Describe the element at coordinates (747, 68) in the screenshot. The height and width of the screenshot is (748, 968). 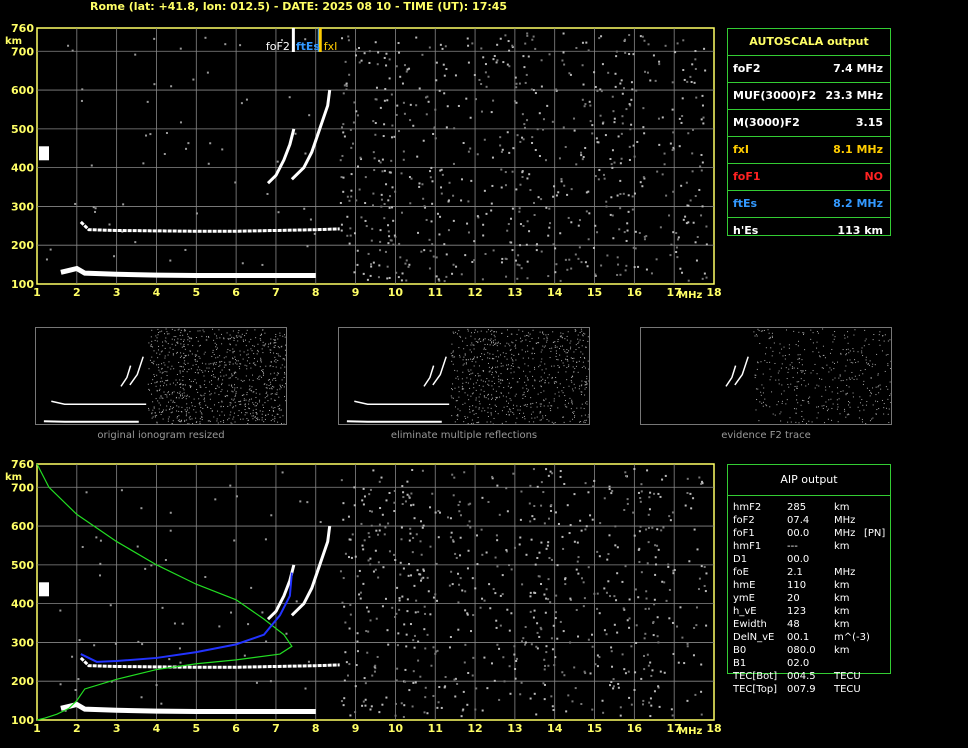
I see `autoscala-label: foF2` at that location.